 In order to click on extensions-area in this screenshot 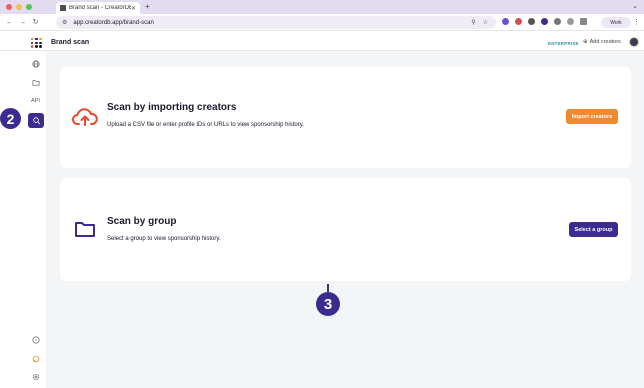, I will do `click(544, 21)`.